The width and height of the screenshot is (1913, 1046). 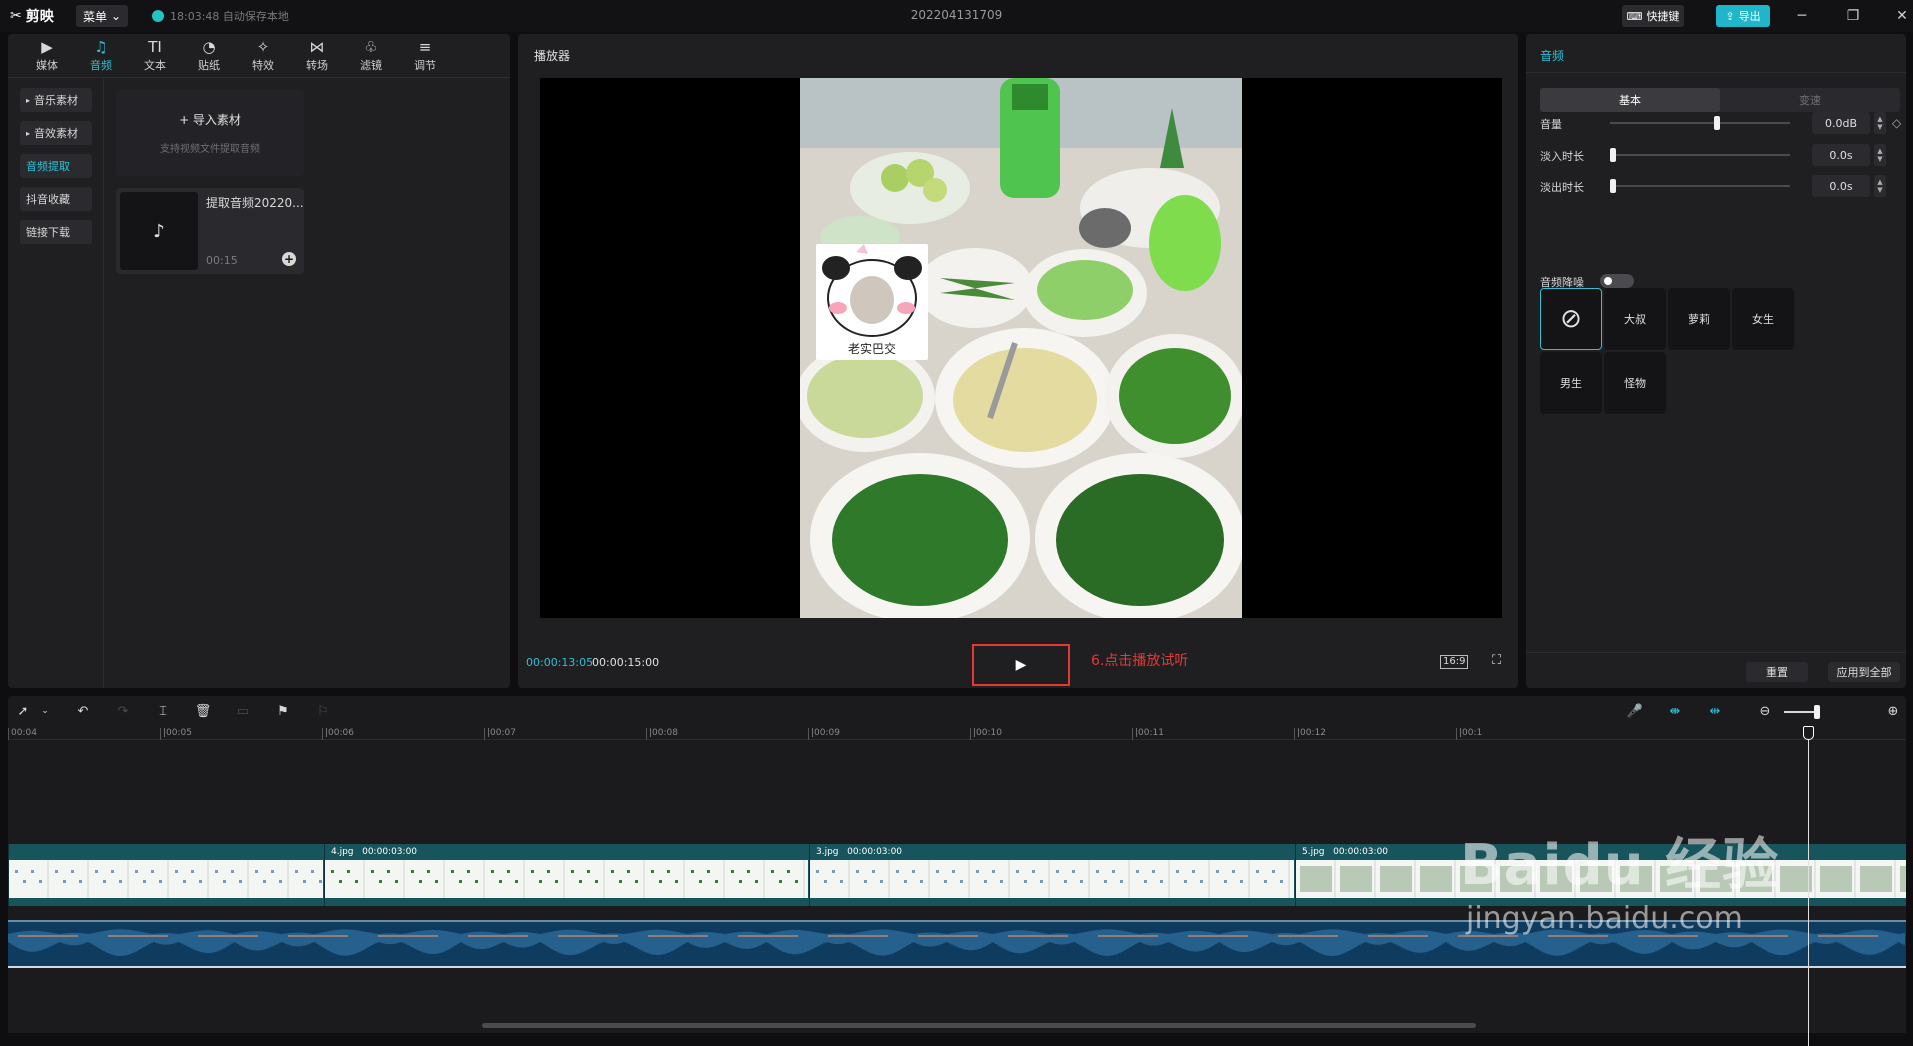 What do you see at coordinates (1743, 16) in the screenshot?
I see `export-button: ⇪ 导出` at bounding box center [1743, 16].